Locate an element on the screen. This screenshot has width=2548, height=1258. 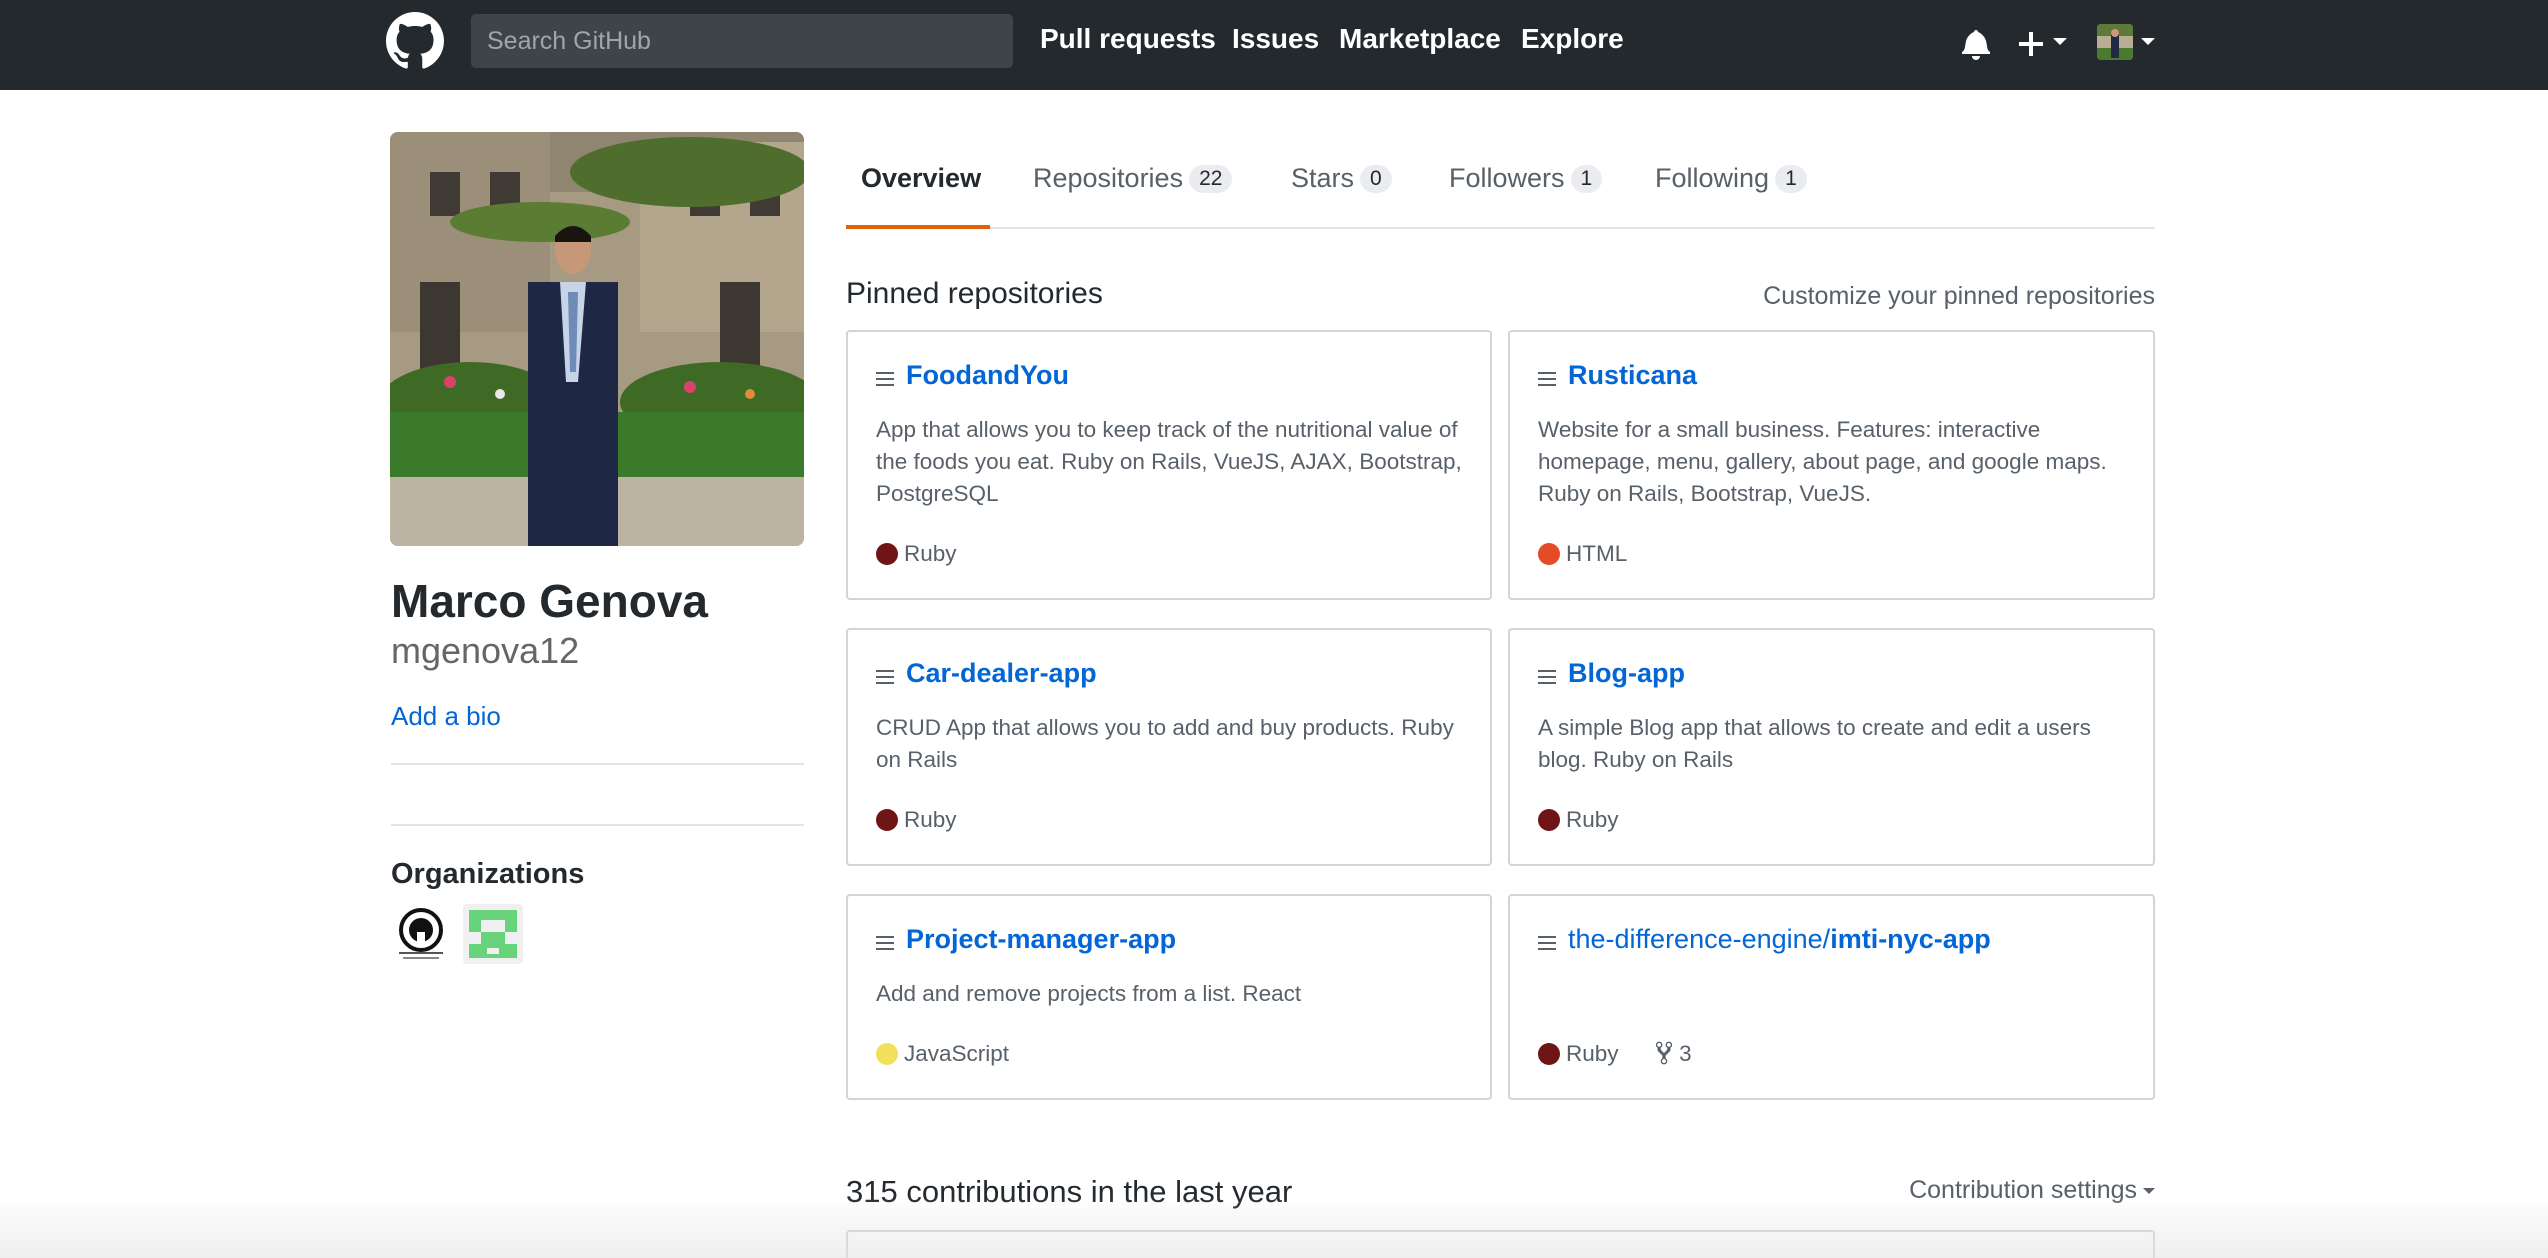
tab-following: Following 1 is located at coordinates (1731, 178).